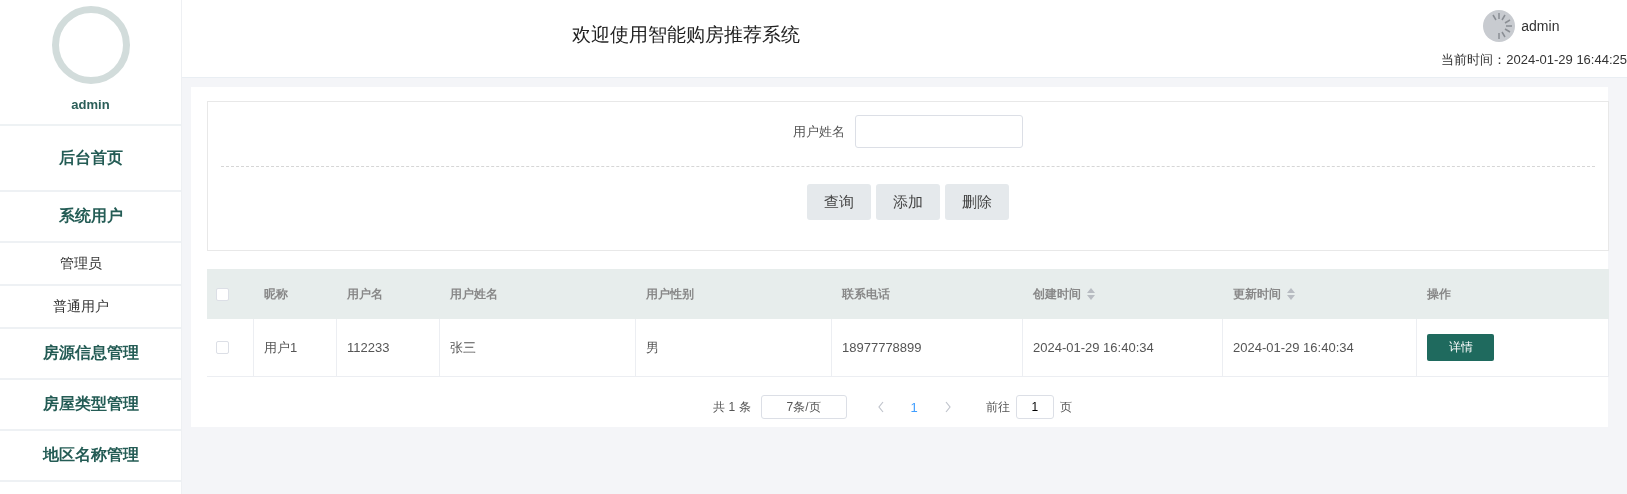 The height and width of the screenshot is (494, 1627). What do you see at coordinates (1534, 60) in the screenshot?
I see `current-time: 当前时间：2024-01-29 16:44:25` at bounding box center [1534, 60].